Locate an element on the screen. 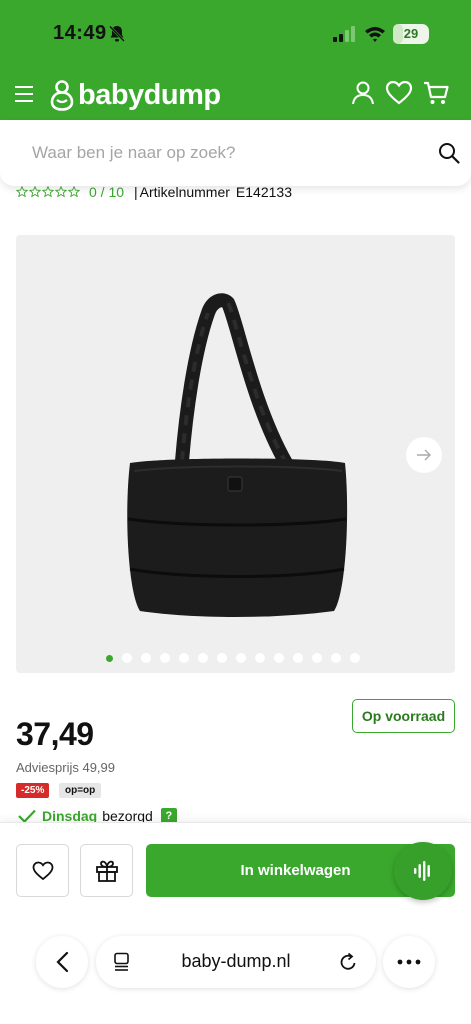 The width and height of the screenshot is (471, 1024). heart-icon is located at coordinates (42, 870).